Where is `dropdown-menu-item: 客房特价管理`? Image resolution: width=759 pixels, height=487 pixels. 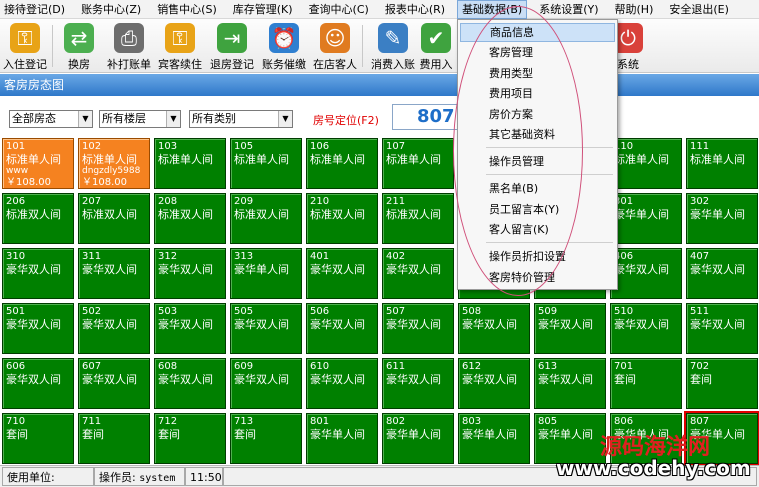
dropdown-menu-item: 客房特价管理 is located at coordinates (537, 277).